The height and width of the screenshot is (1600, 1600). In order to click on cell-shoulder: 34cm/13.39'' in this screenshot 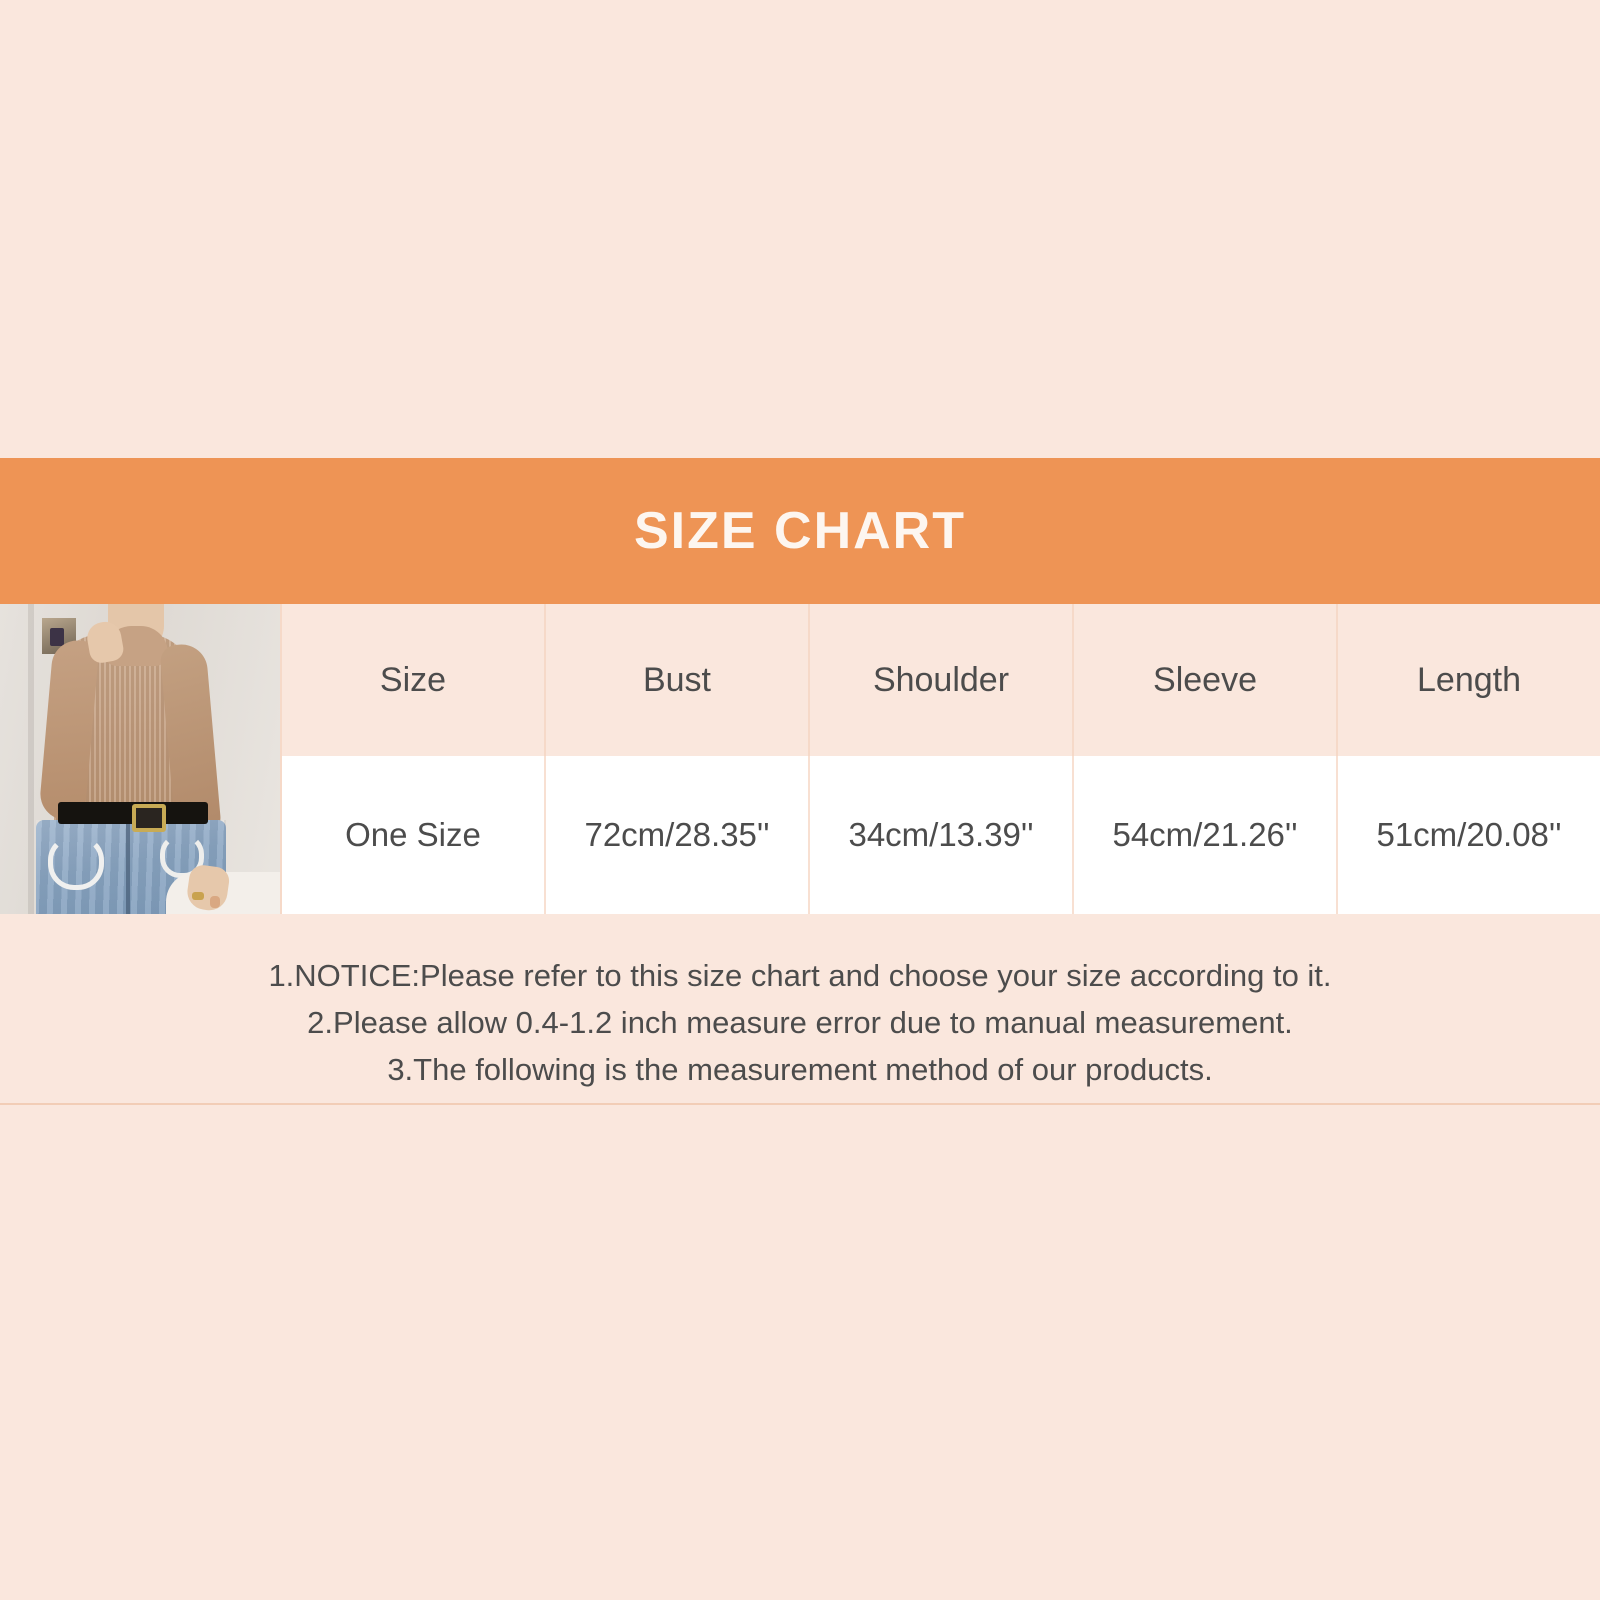, I will do `click(940, 835)`.